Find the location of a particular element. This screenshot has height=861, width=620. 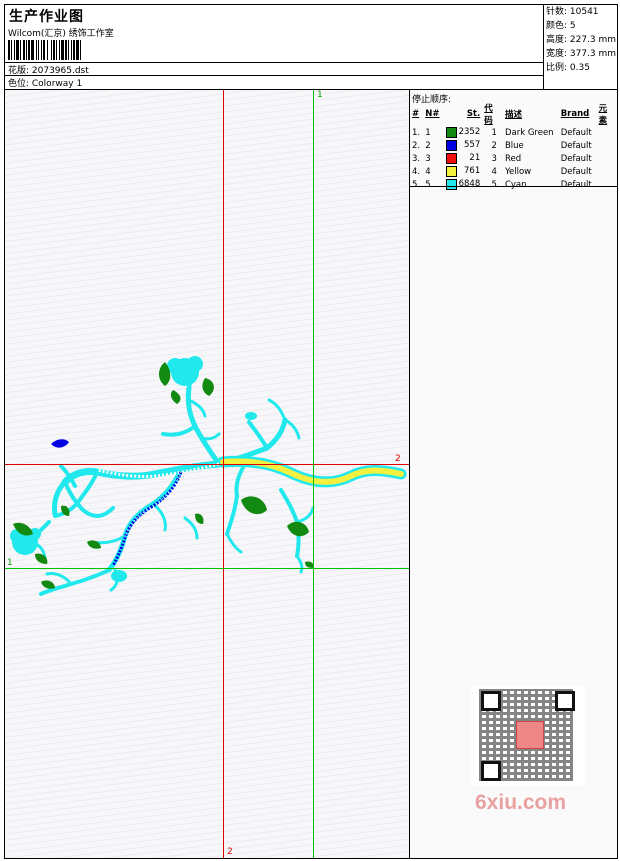

table-row: 1. 1 2352 1 Dark Green Default is located at coordinates (513, 132).